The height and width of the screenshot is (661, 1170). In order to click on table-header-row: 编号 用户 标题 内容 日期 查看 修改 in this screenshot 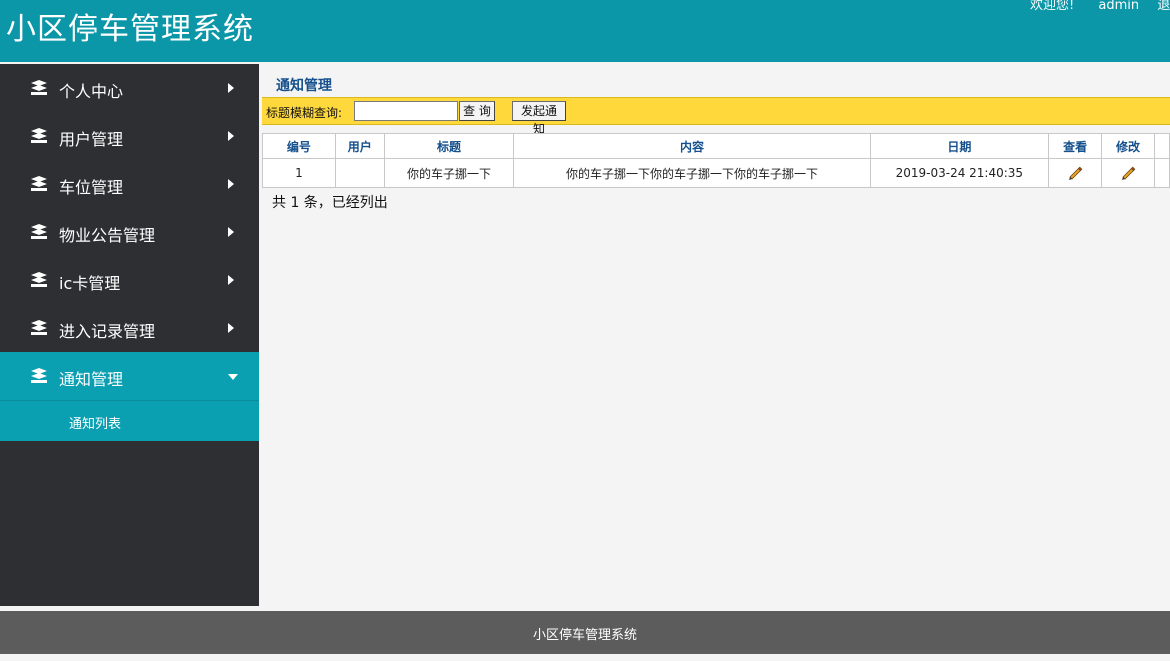, I will do `click(716, 146)`.